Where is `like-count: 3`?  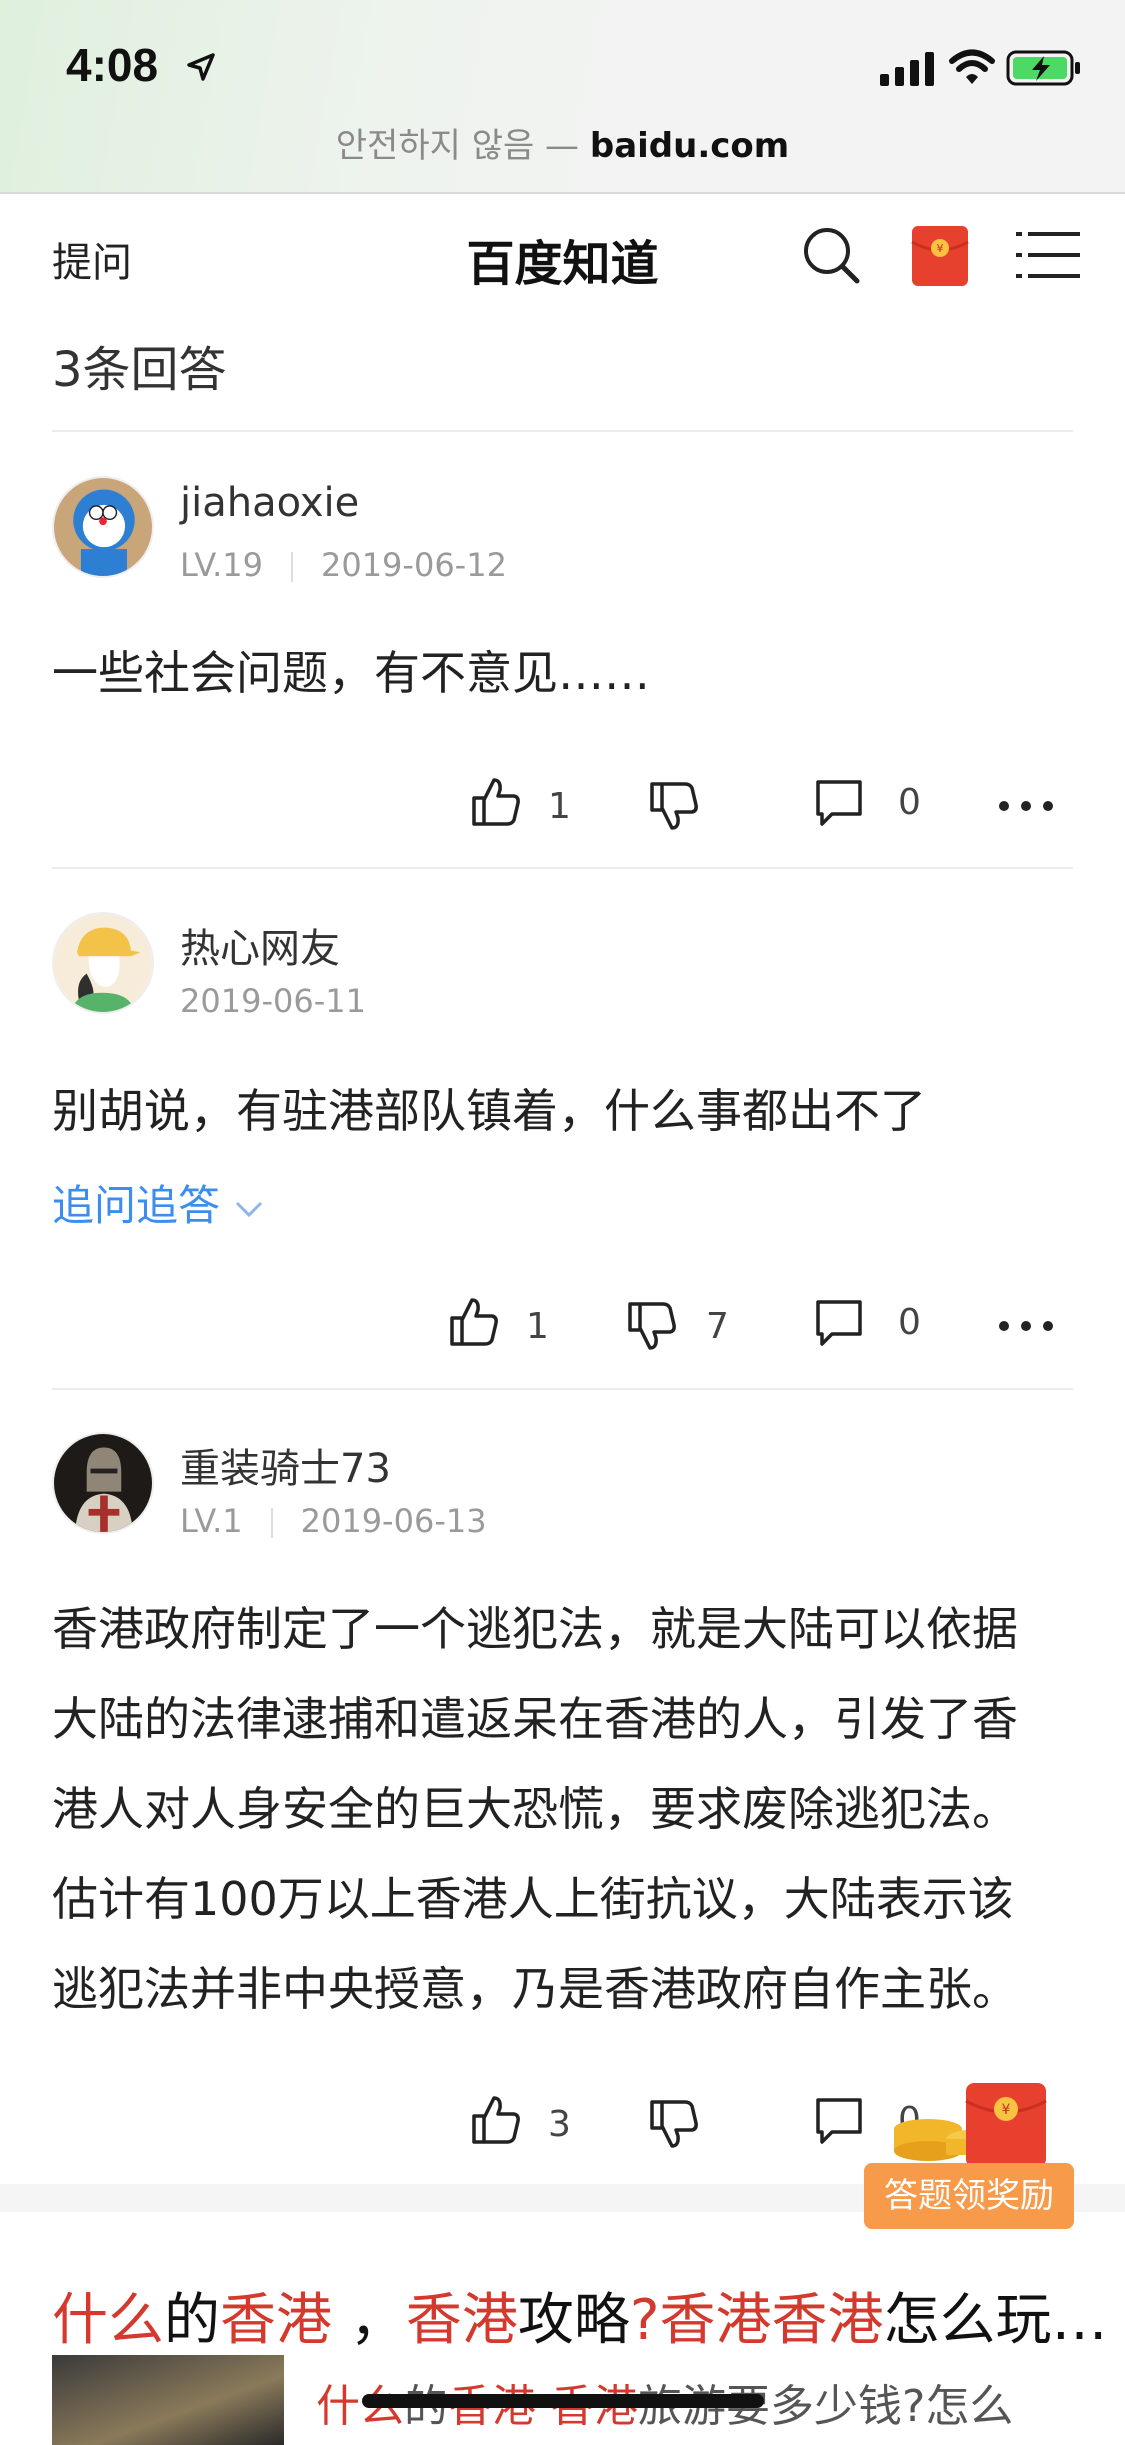
like-count: 3 is located at coordinates (559, 2124).